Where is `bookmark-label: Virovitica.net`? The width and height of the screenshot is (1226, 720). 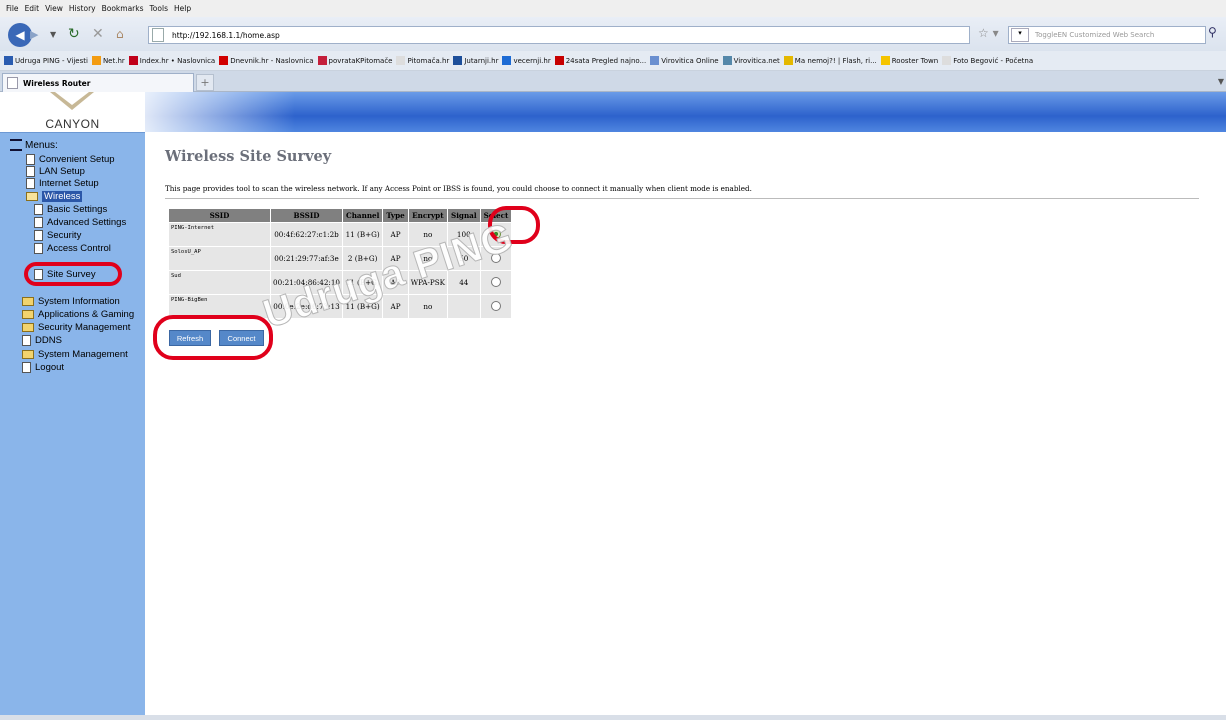 bookmark-label: Virovitica.net is located at coordinates (756, 60).